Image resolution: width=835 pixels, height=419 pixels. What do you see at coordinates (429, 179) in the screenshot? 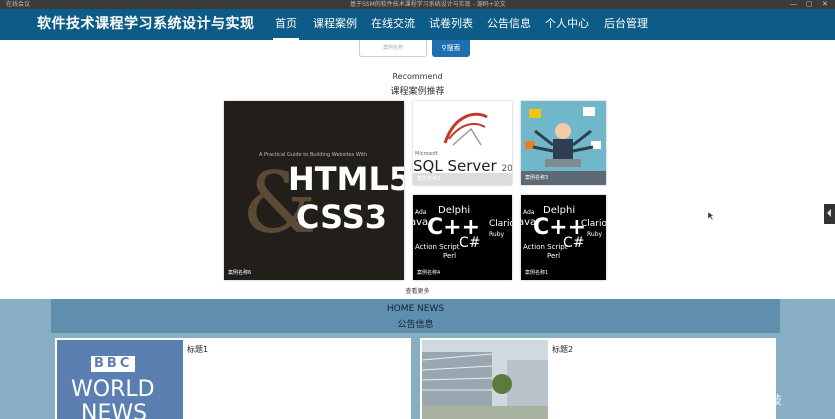
I see `case-card-2-caption: 案例名称2` at bounding box center [429, 179].